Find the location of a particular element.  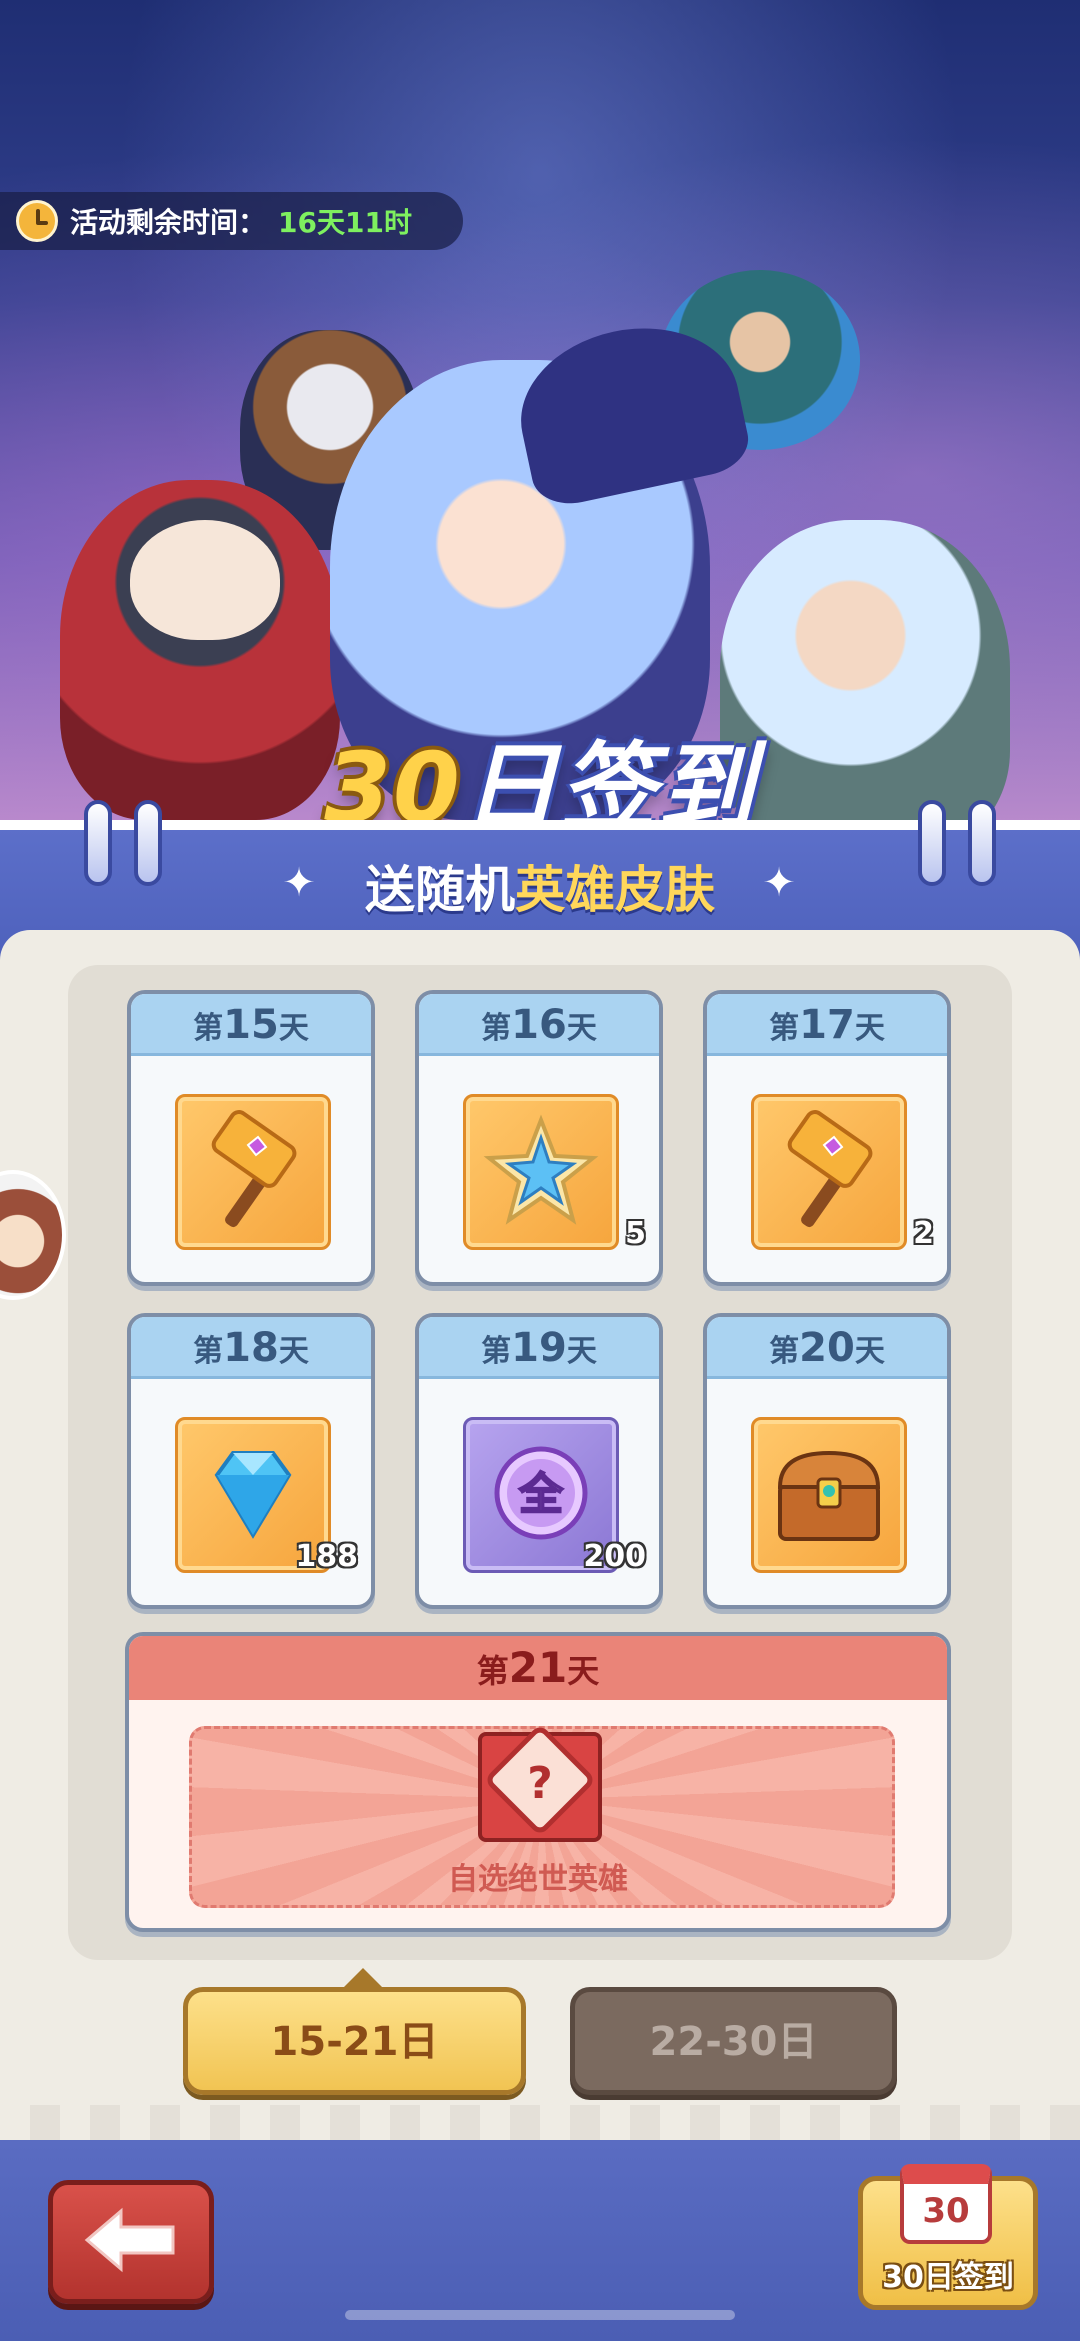

timer-value: 16天11时 is located at coordinates (345, 222).